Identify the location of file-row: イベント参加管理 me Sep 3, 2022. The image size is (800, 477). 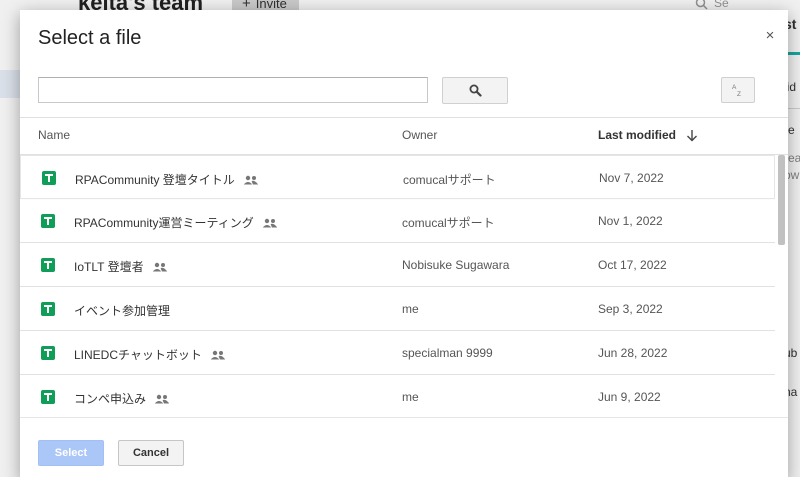
(397, 309).